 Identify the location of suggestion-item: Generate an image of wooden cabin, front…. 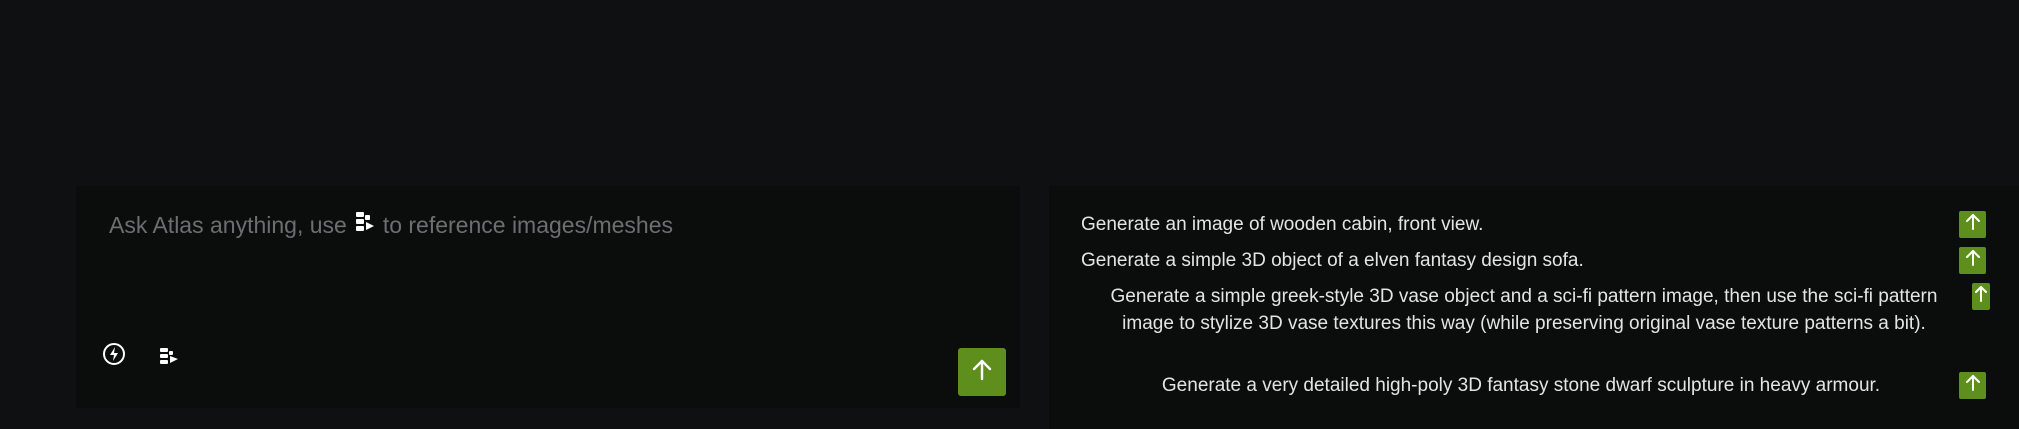
(1526, 224).